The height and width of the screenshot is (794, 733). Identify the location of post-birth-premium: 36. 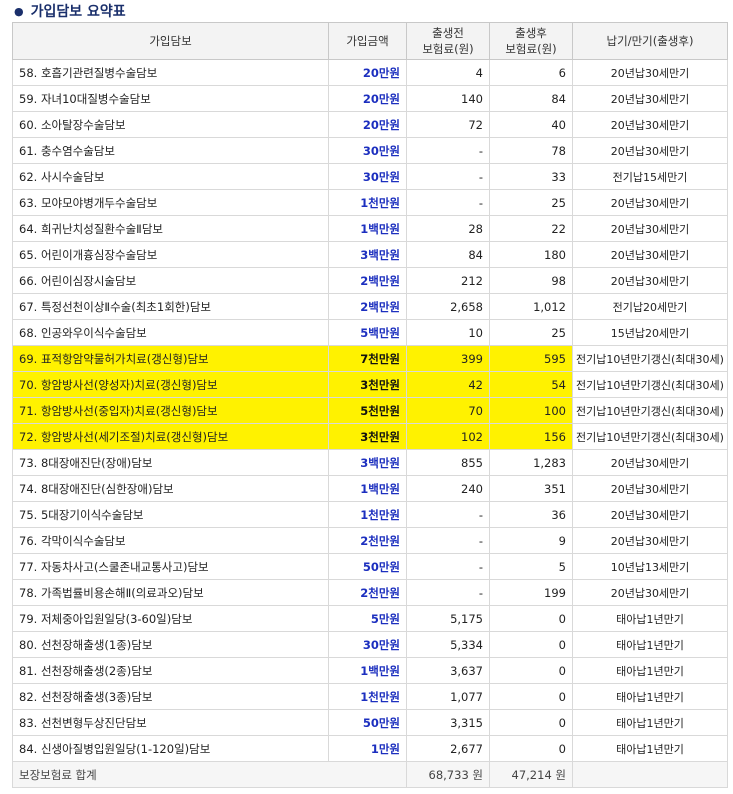
(531, 514).